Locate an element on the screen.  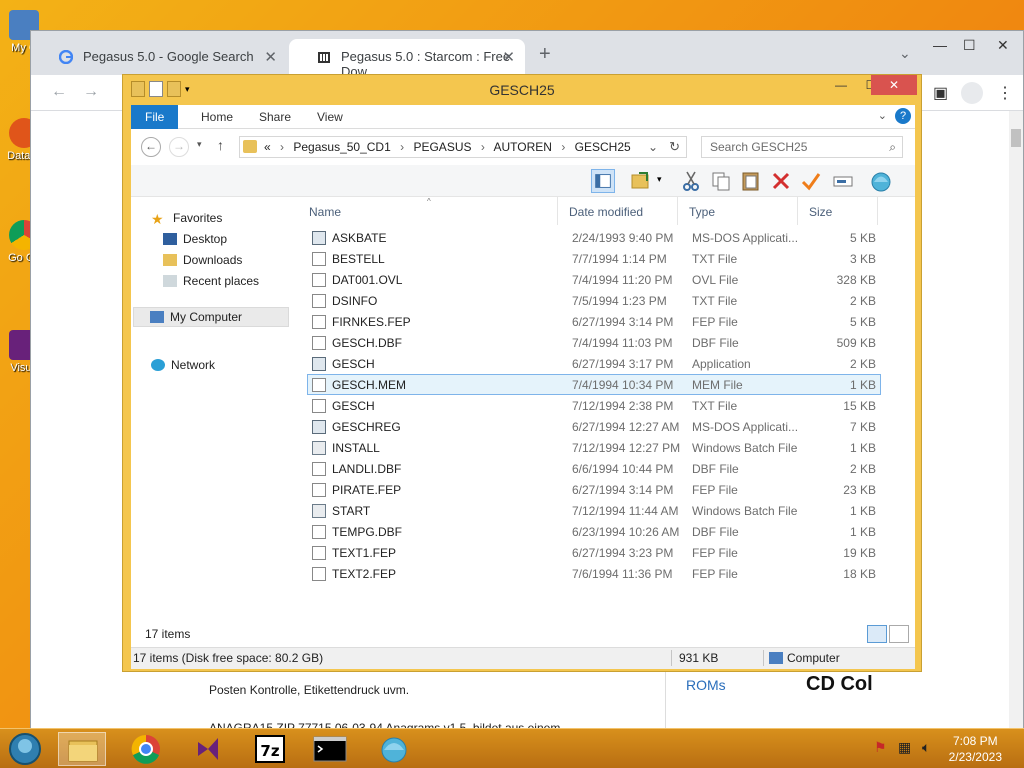
table-row: GESCH.DBF 7/4/1994 11:03 PM DBF File 509 KB is located at coordinates (594, 342).